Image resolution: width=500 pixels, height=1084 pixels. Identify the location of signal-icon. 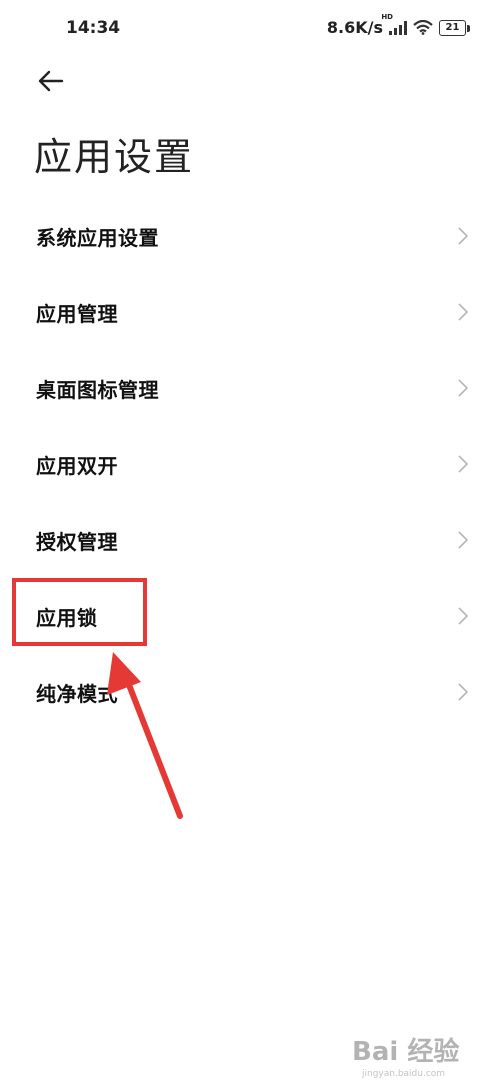
(398, 27).